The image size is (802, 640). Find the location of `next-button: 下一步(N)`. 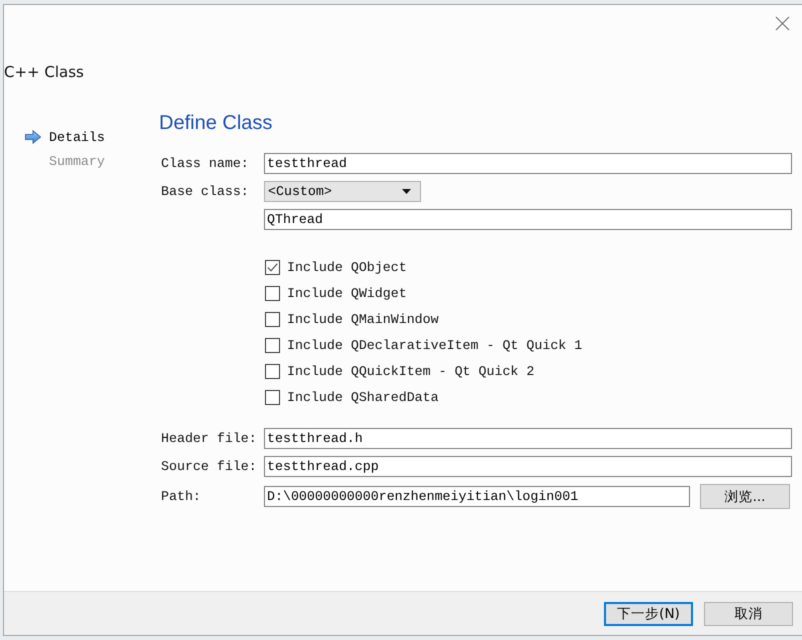

next-button: 下一步(N) is located at coordinates (648, 614).